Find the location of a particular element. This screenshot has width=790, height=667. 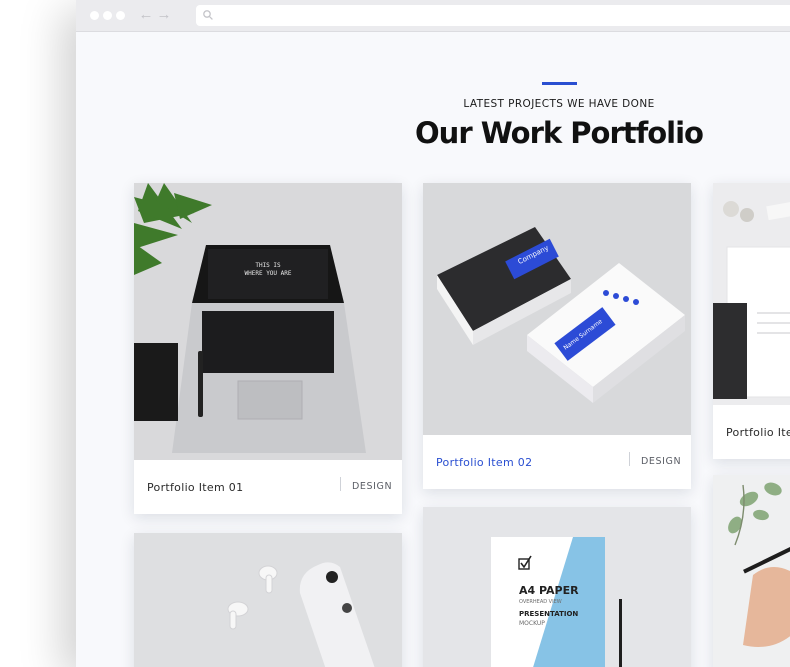

forward-arrow-icon: → is located at coordinates (164, 15).